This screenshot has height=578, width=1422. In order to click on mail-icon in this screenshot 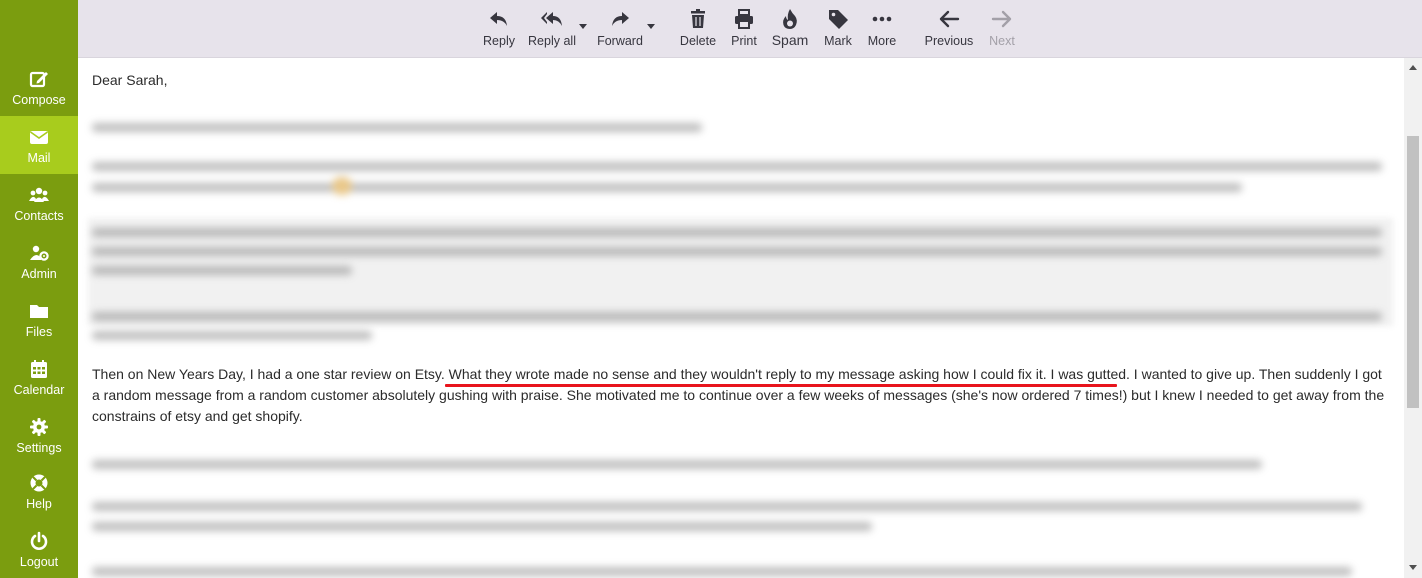, I will do `click(39, 137)`.